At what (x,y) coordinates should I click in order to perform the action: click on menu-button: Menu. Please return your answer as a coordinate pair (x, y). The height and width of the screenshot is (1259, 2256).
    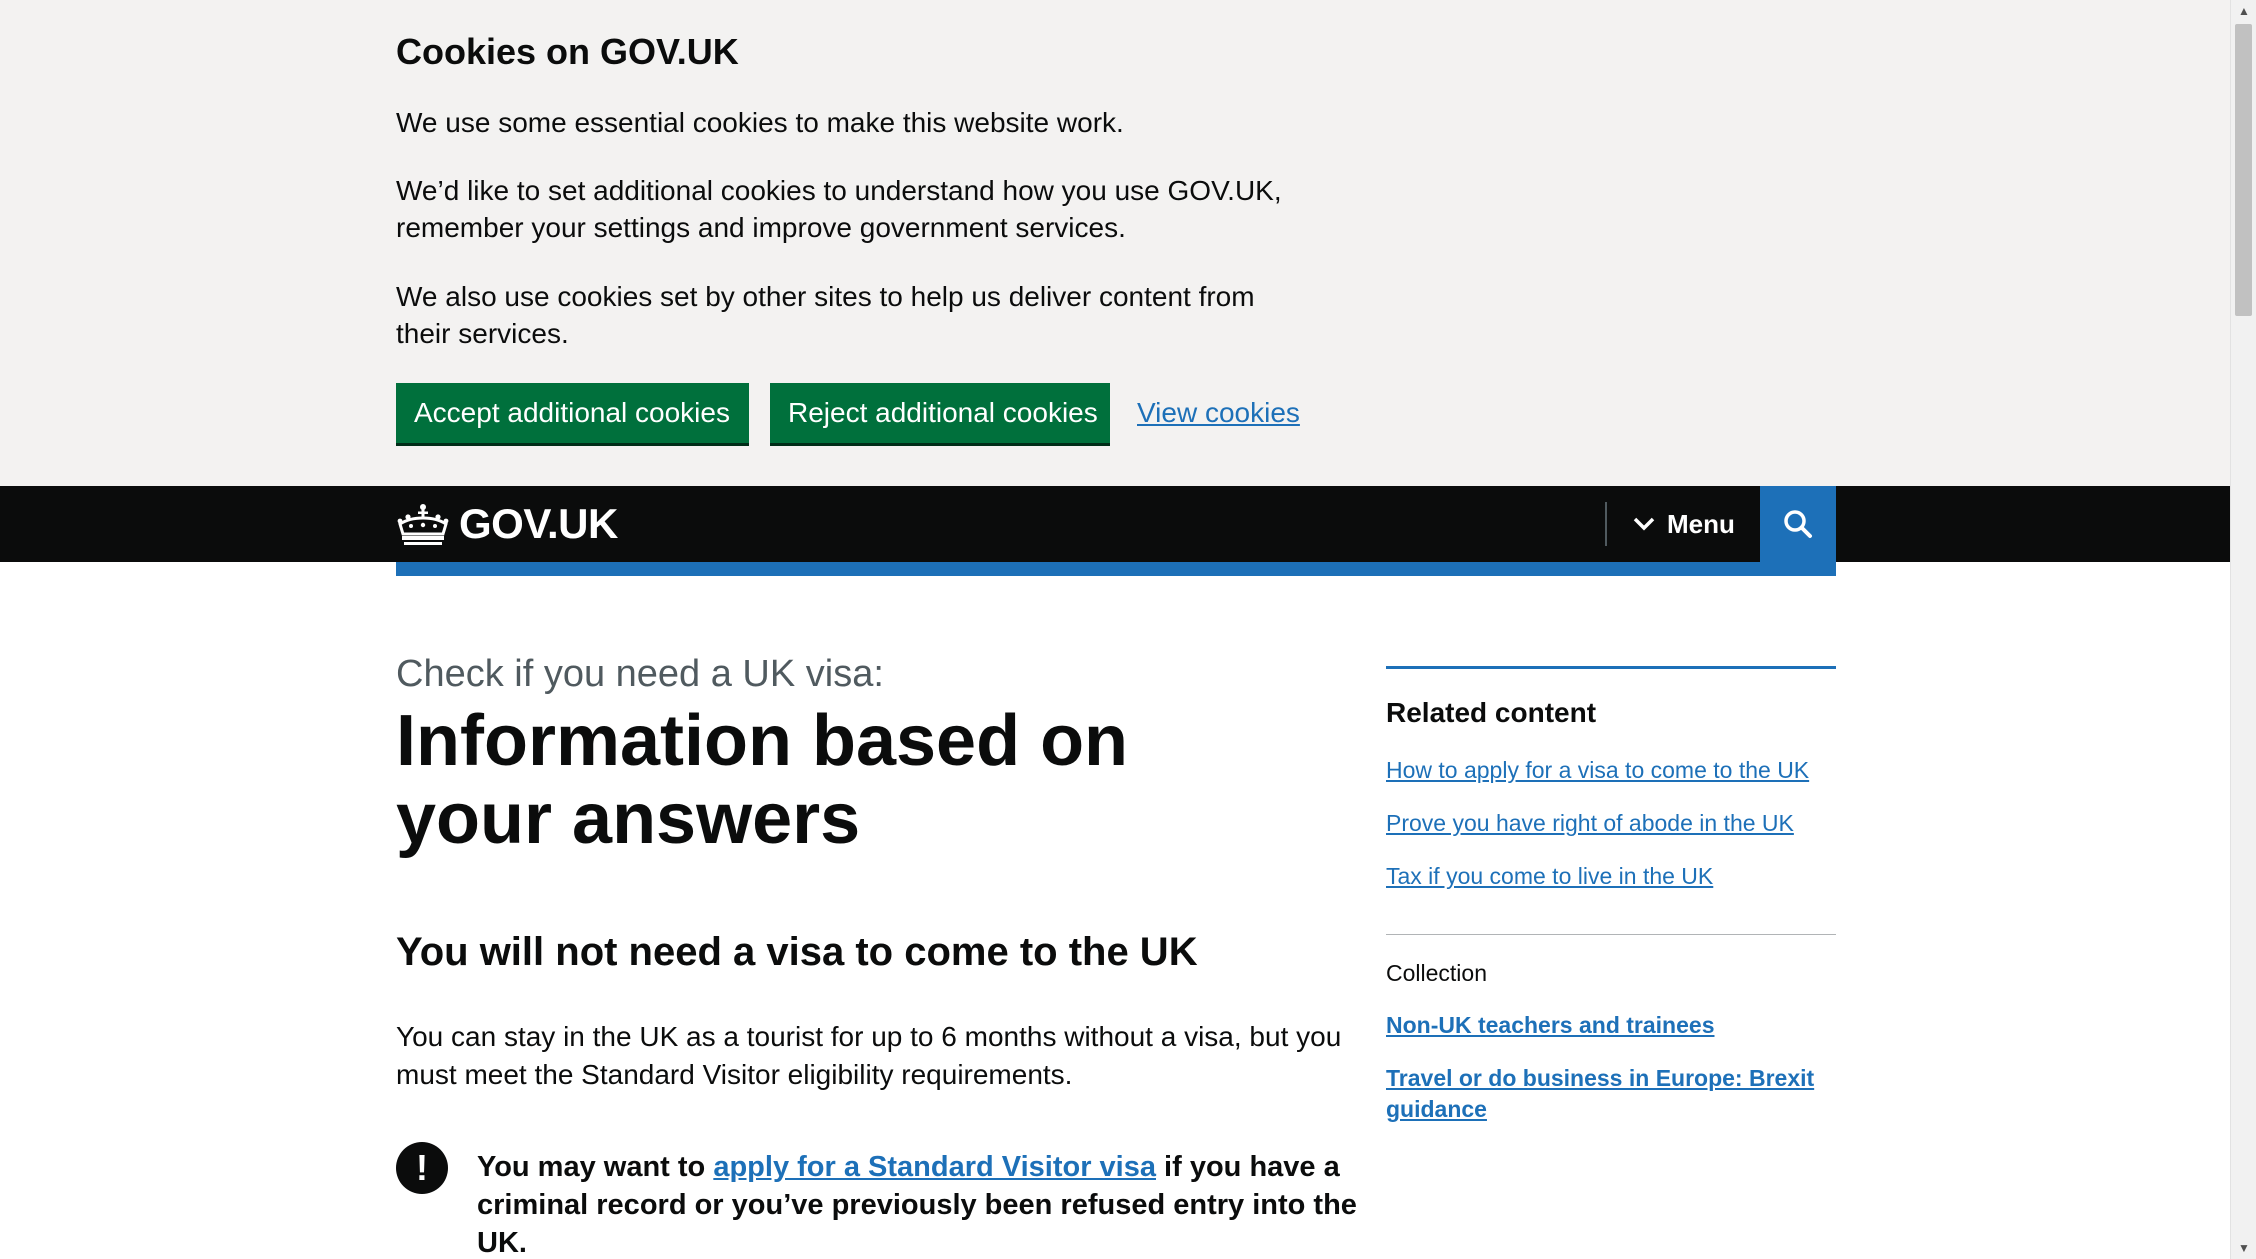
    Looking at the image, I should click on (1684, 524).